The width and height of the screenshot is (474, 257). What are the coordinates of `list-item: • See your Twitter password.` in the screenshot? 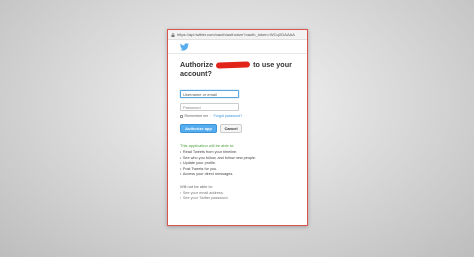 It's located at (204, 198).